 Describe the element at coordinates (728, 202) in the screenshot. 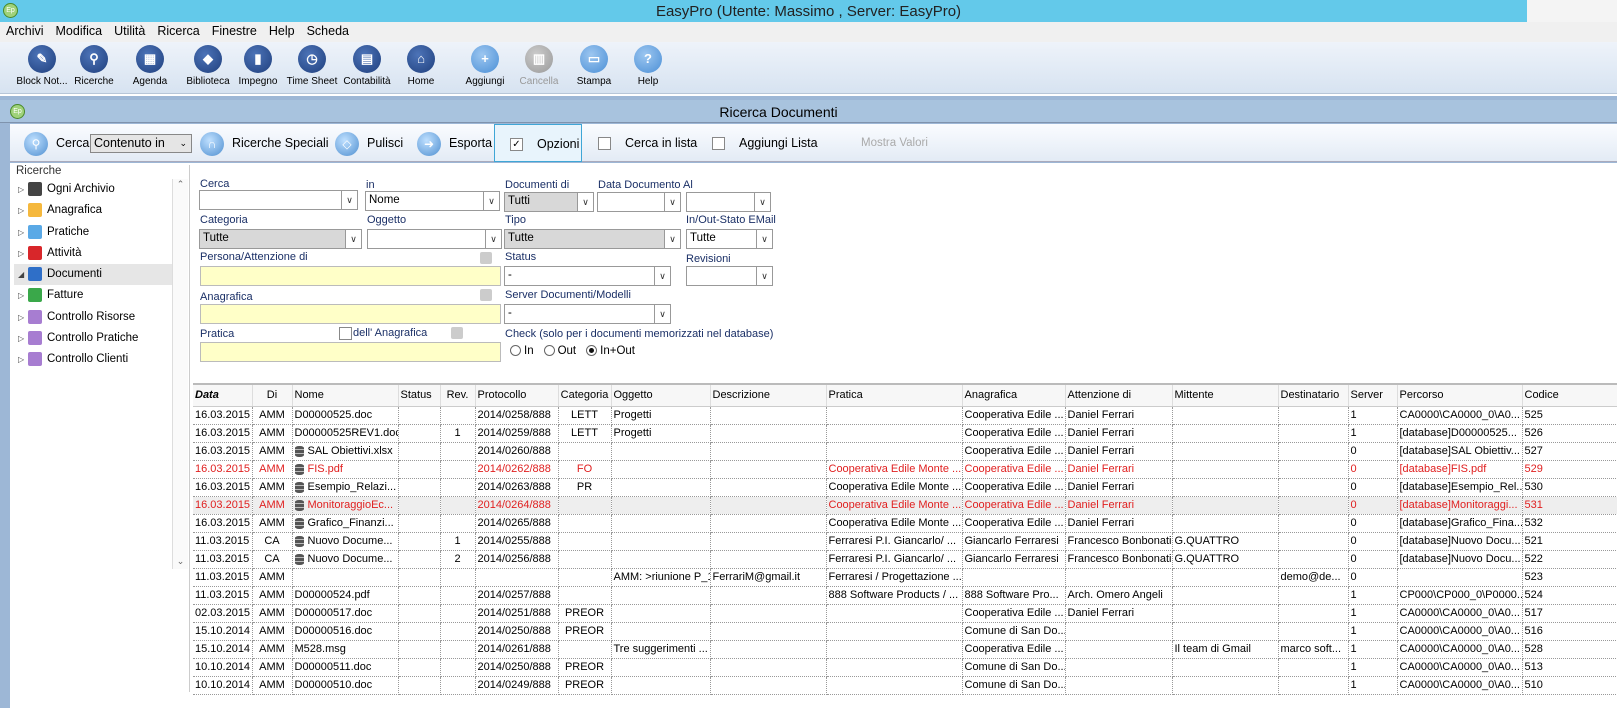

I see `al-date-picker: ∨` at that location.